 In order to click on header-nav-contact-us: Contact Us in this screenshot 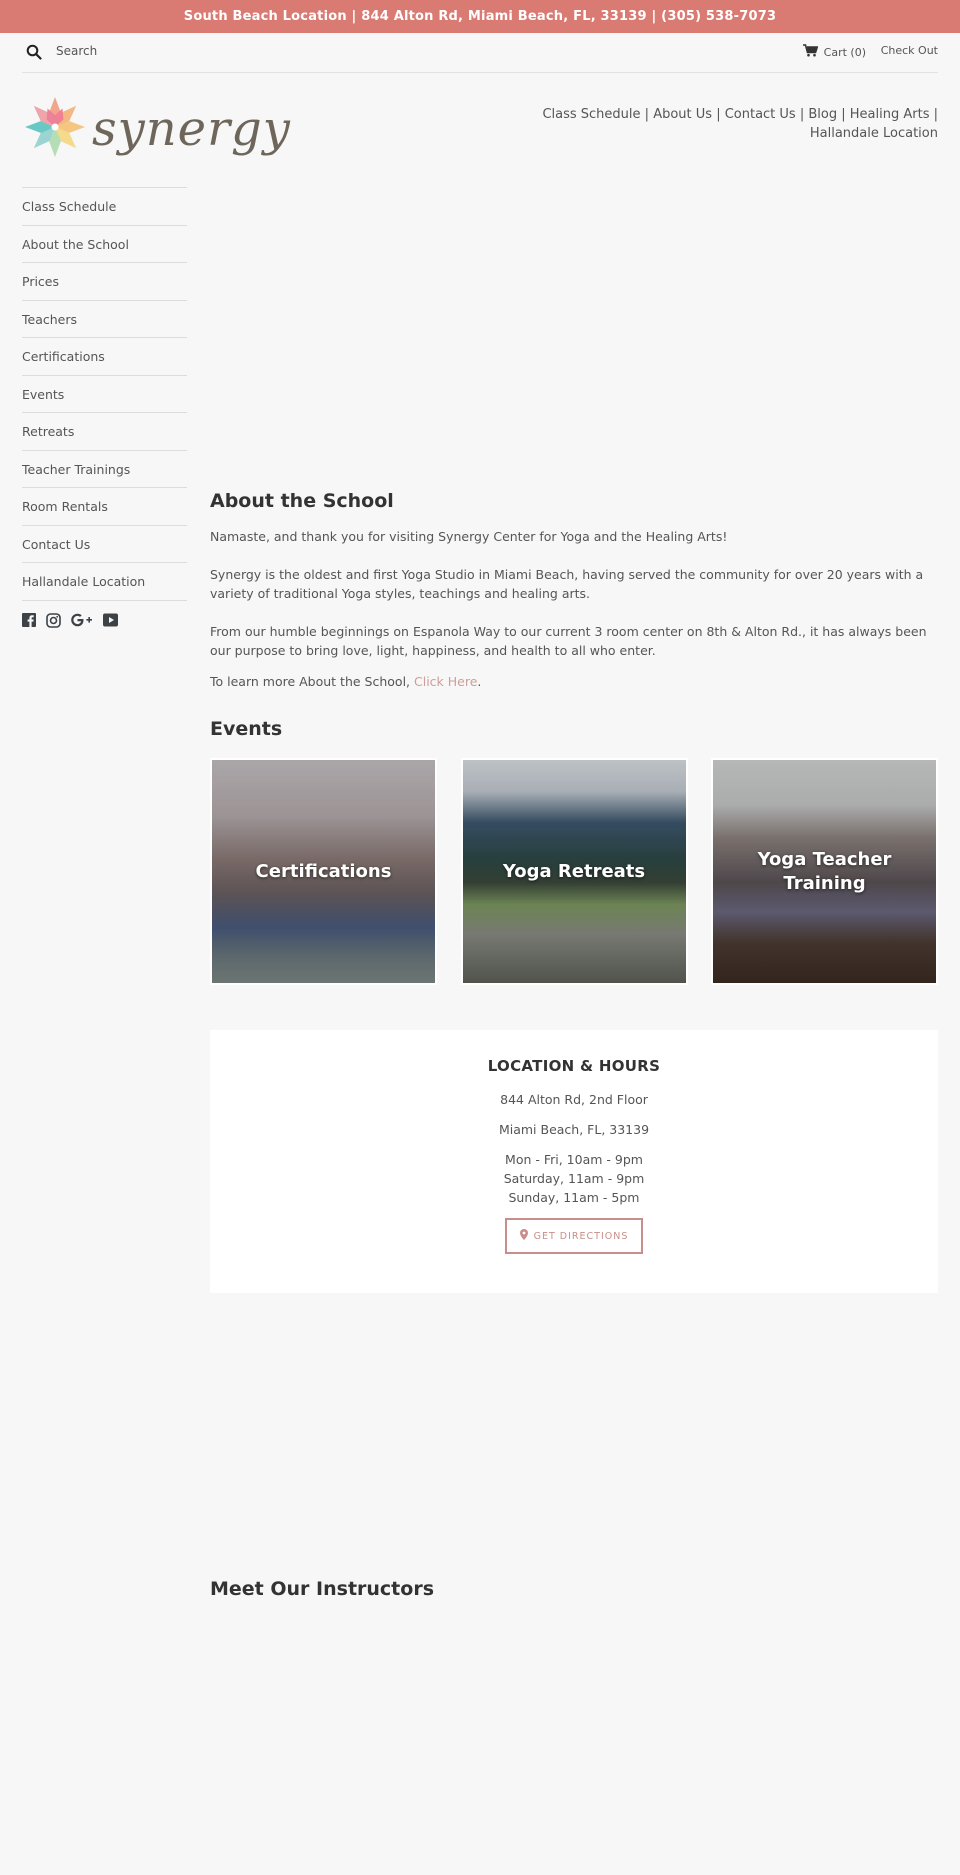, I will do `click(760, 114)`.